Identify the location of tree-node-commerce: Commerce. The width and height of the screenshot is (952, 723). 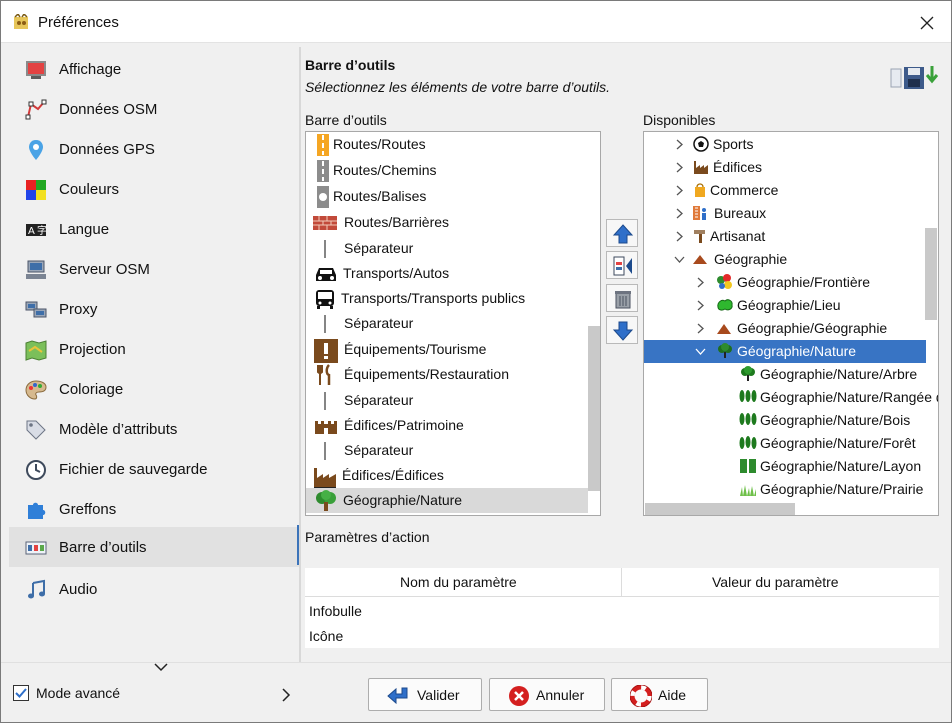
(785, 190).